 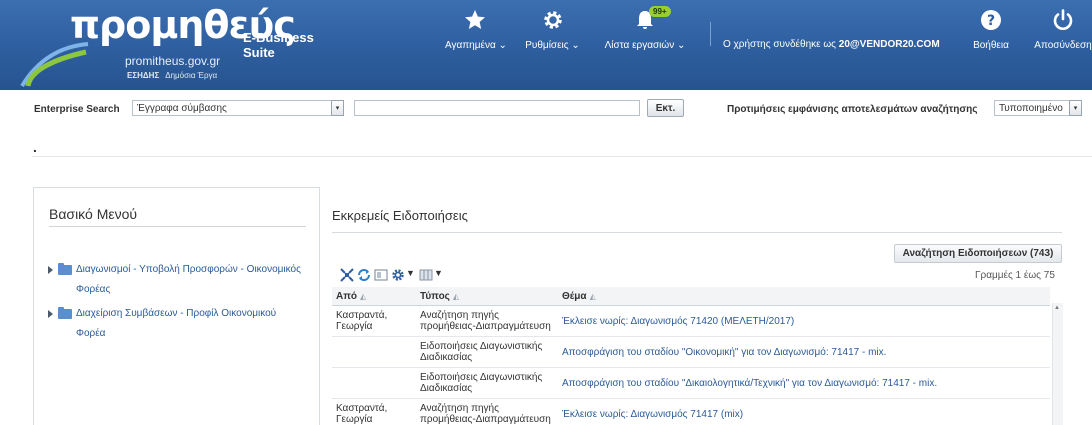 What do you see at coordinates (779, 44) in the screenshot?
I see `user-prefix: Ο χρήστης συνδέθηκε ως` at bounding box center [779, 44].